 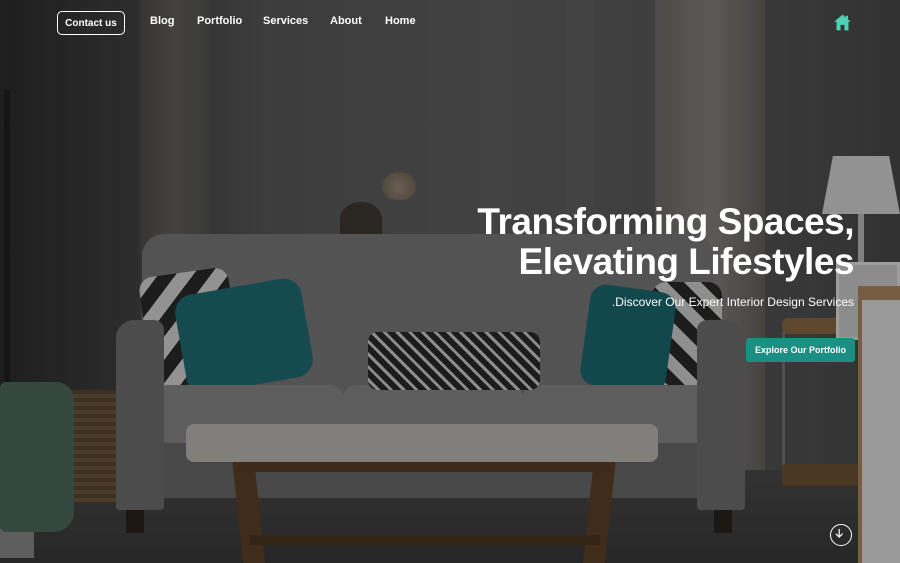 What do you see at coordinates (800, 350) in the screenshot?
I see `explore-portfolio-button: Explore Our Portfolio` at bounding box center [800, 350].